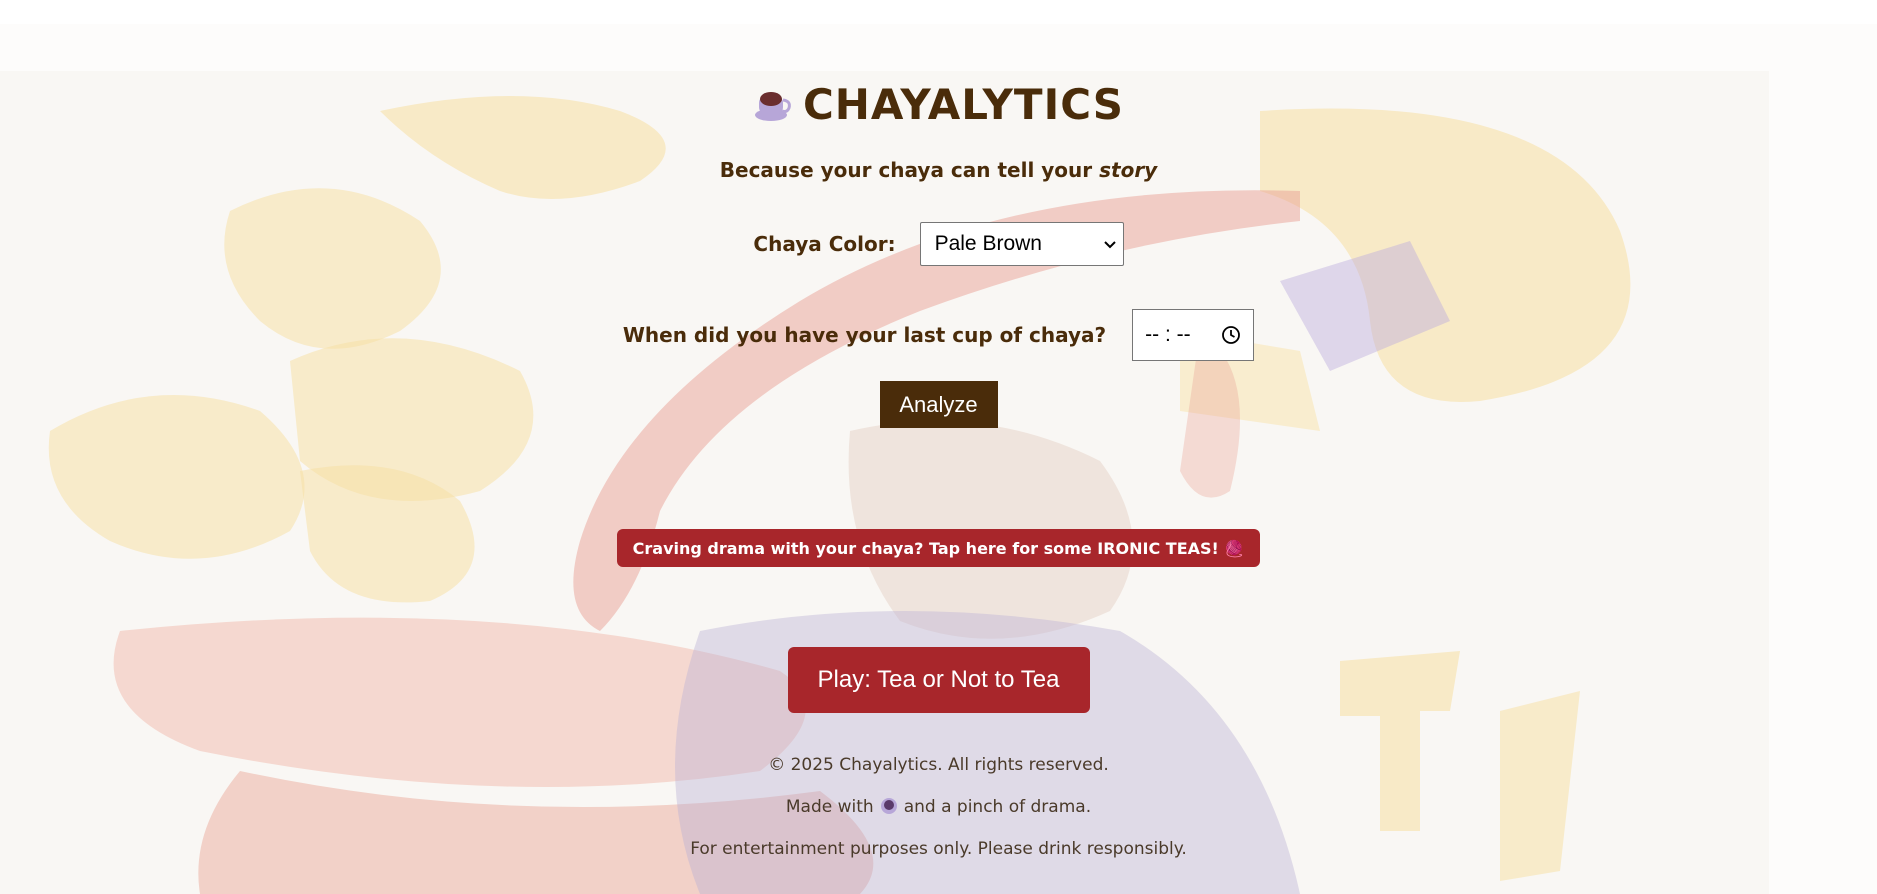  I want to click on tagline-text: Because your chaya can tell your, so click(909, 170).